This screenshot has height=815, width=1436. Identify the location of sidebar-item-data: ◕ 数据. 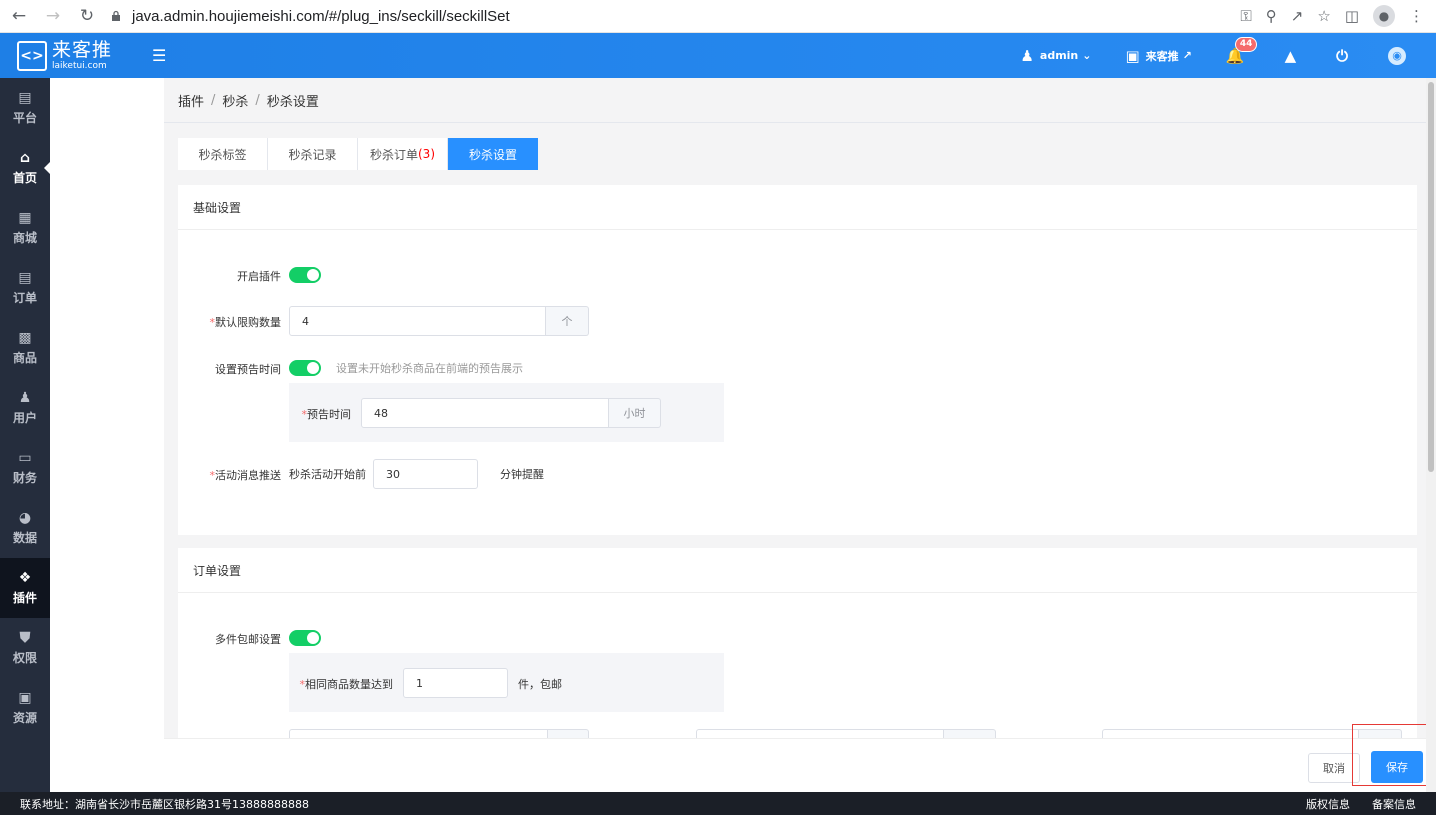
(25, 528).